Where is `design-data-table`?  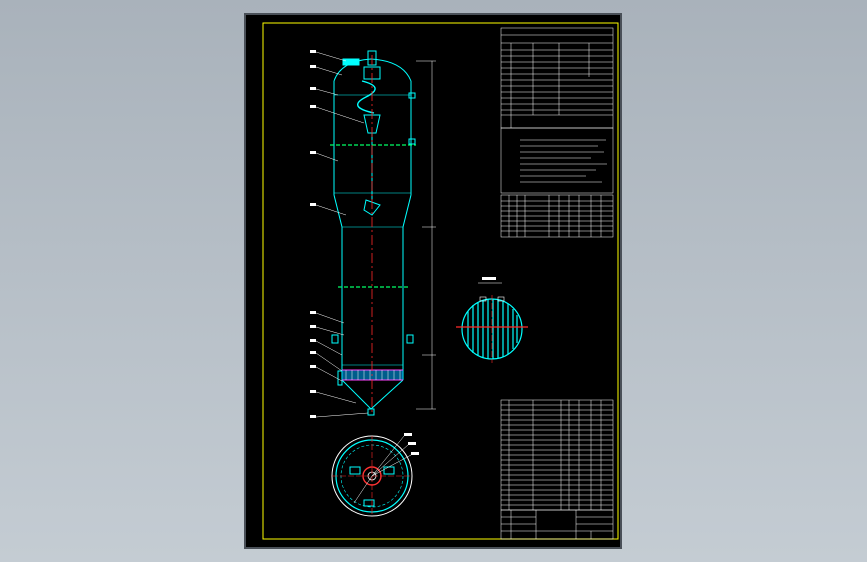
design-data-table is located at coordinates (557, 78).